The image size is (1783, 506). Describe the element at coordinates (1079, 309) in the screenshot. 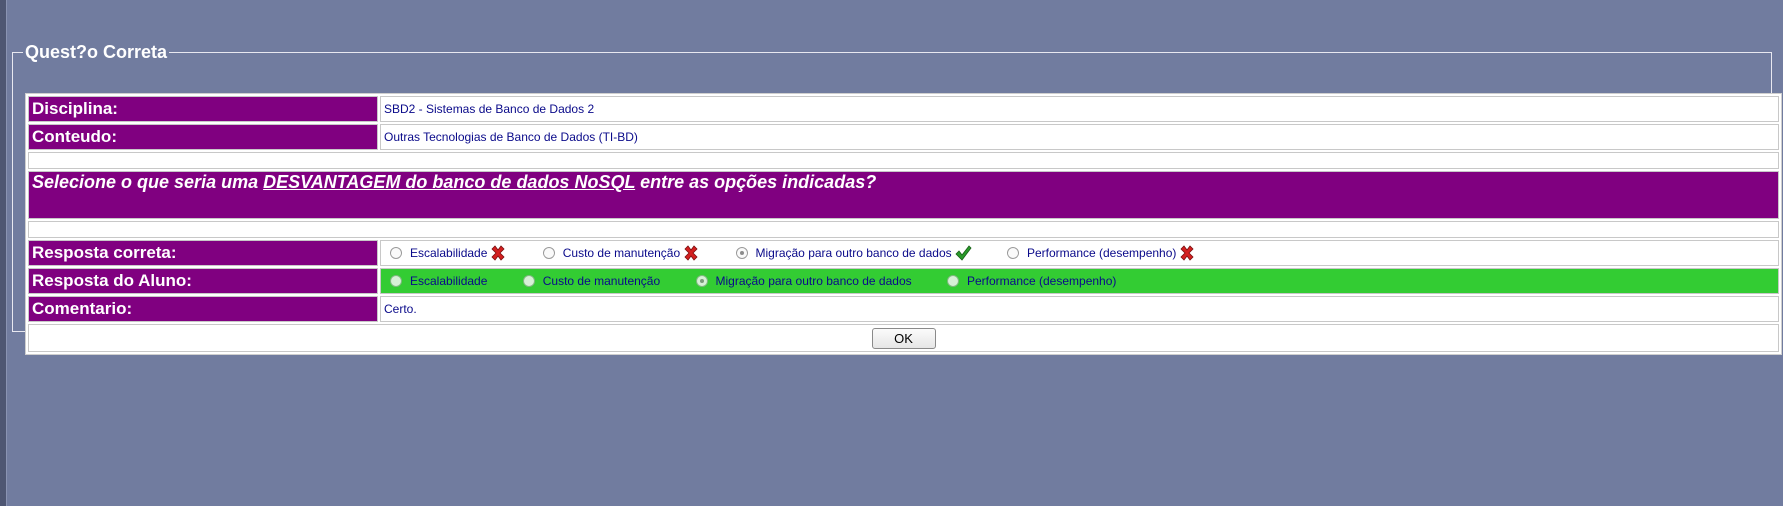

I see `comentario-value: Certo.` at that location.